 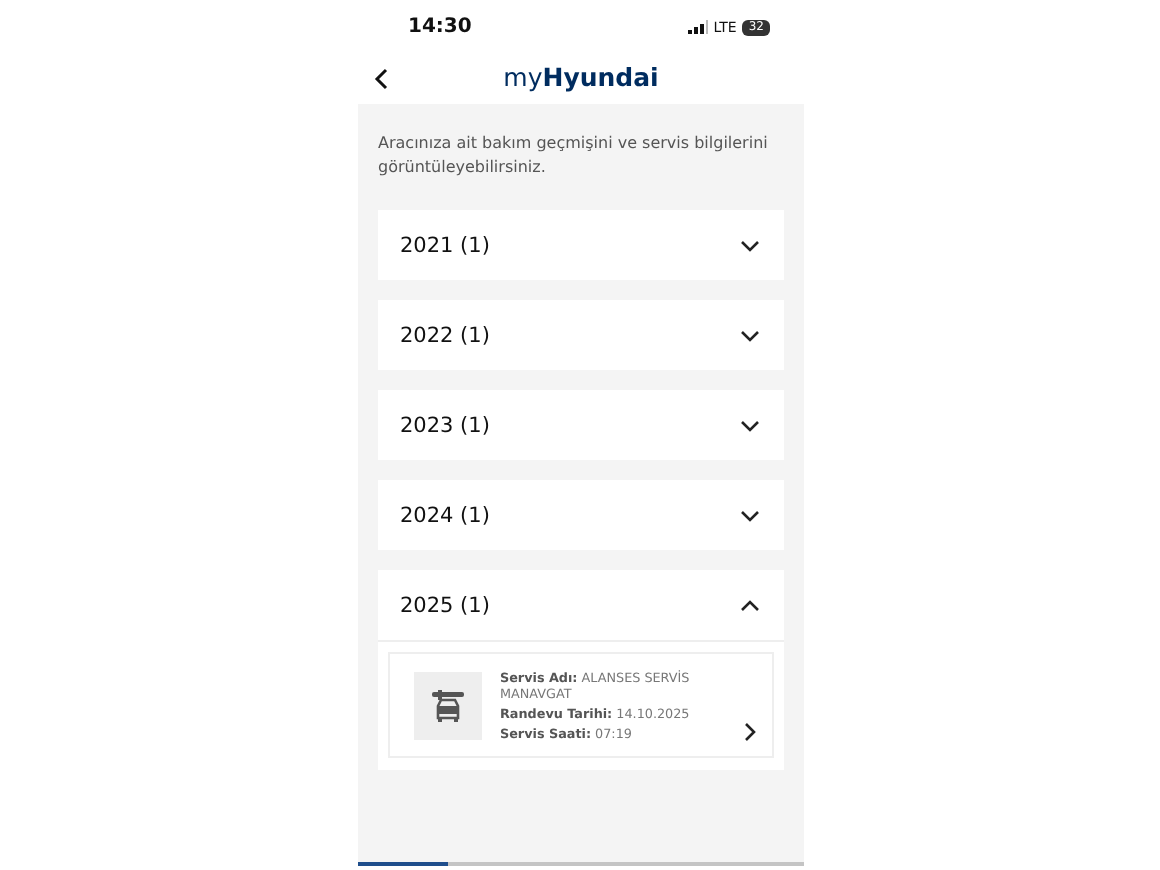 I want to click on chevron-right-icon, so click(x=750, y=732).